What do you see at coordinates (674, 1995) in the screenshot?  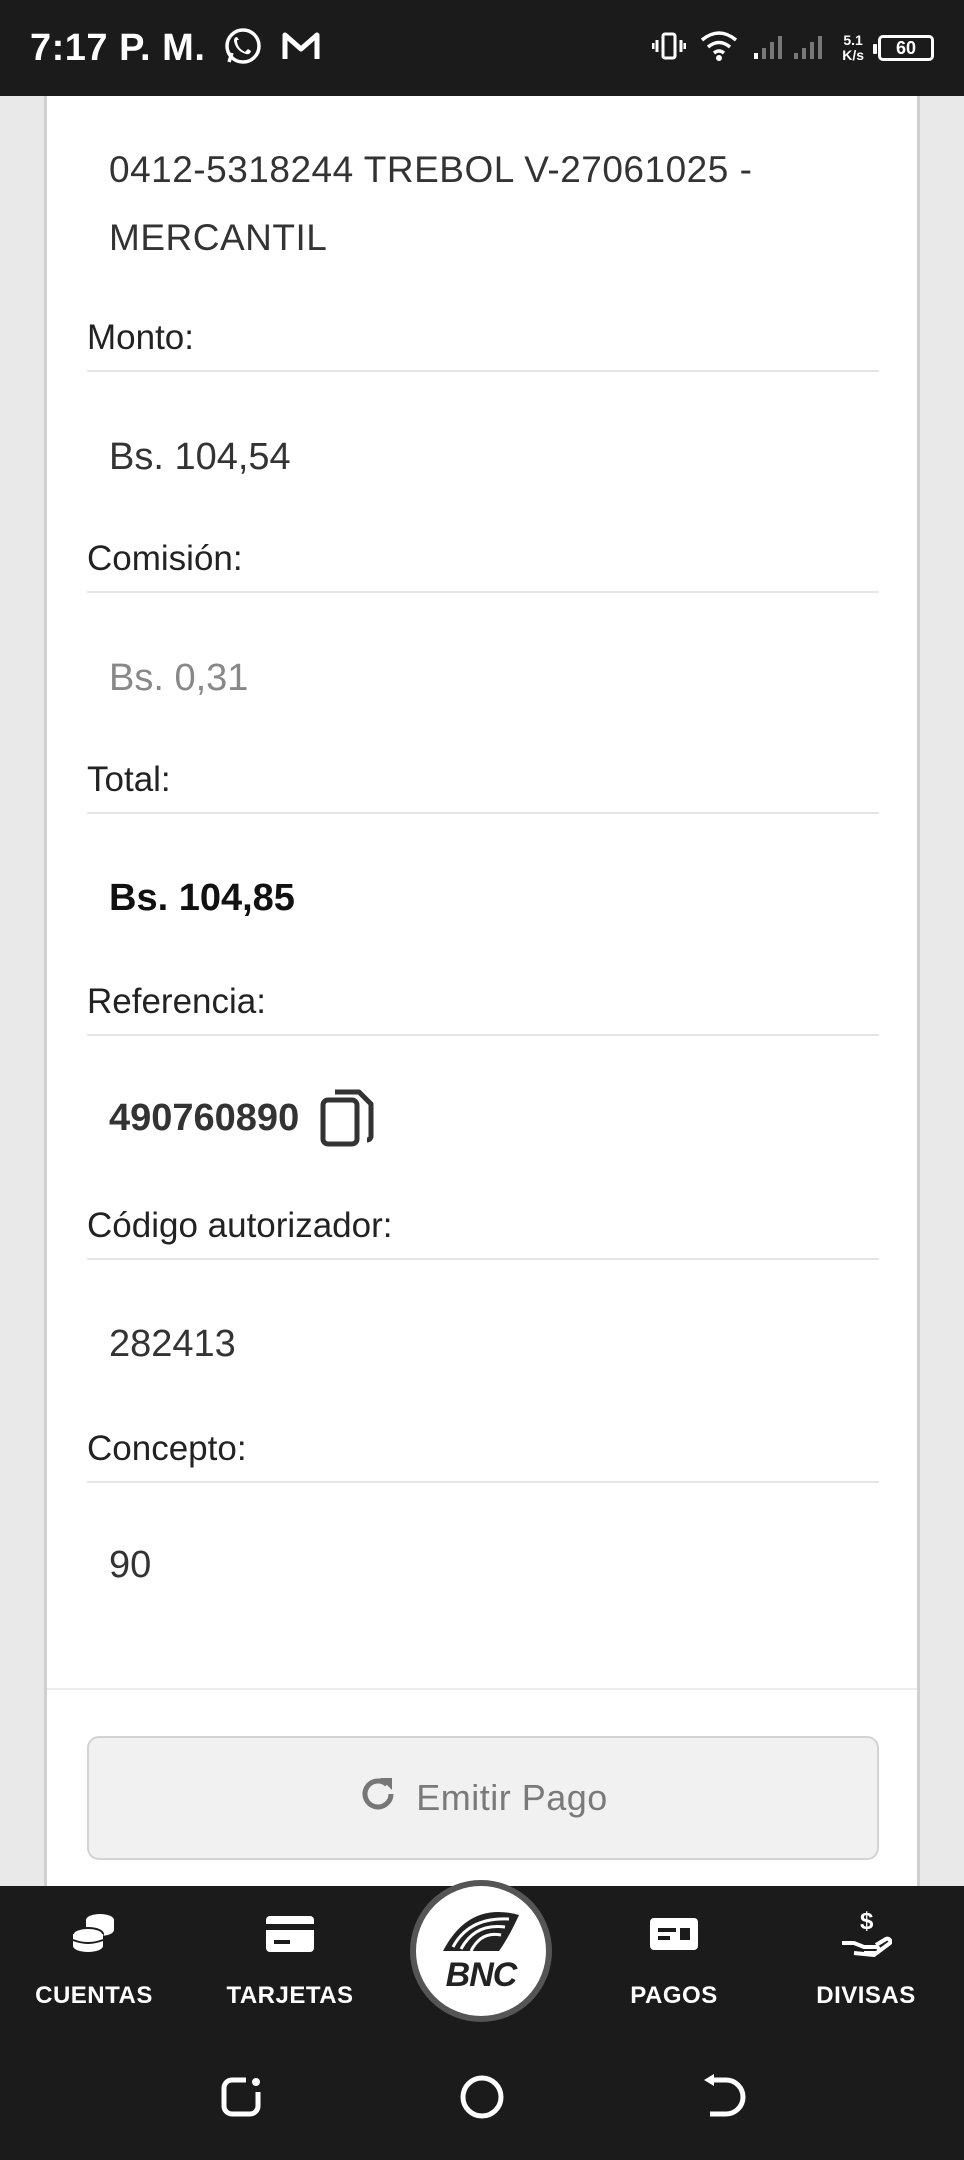 I see `nav-label-pagos: PAGOS` at bounding box center [674, 1995].